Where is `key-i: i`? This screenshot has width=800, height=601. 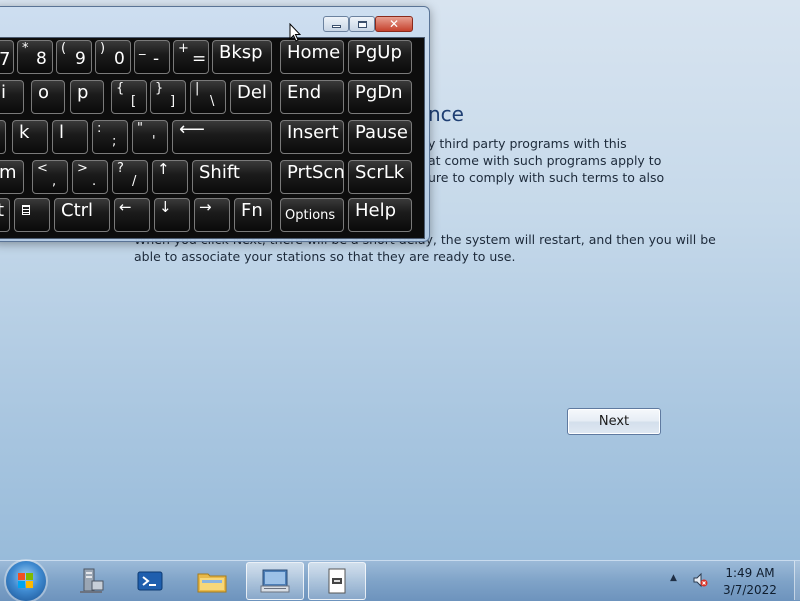
key-i: i is located at coordinates (12, 97).